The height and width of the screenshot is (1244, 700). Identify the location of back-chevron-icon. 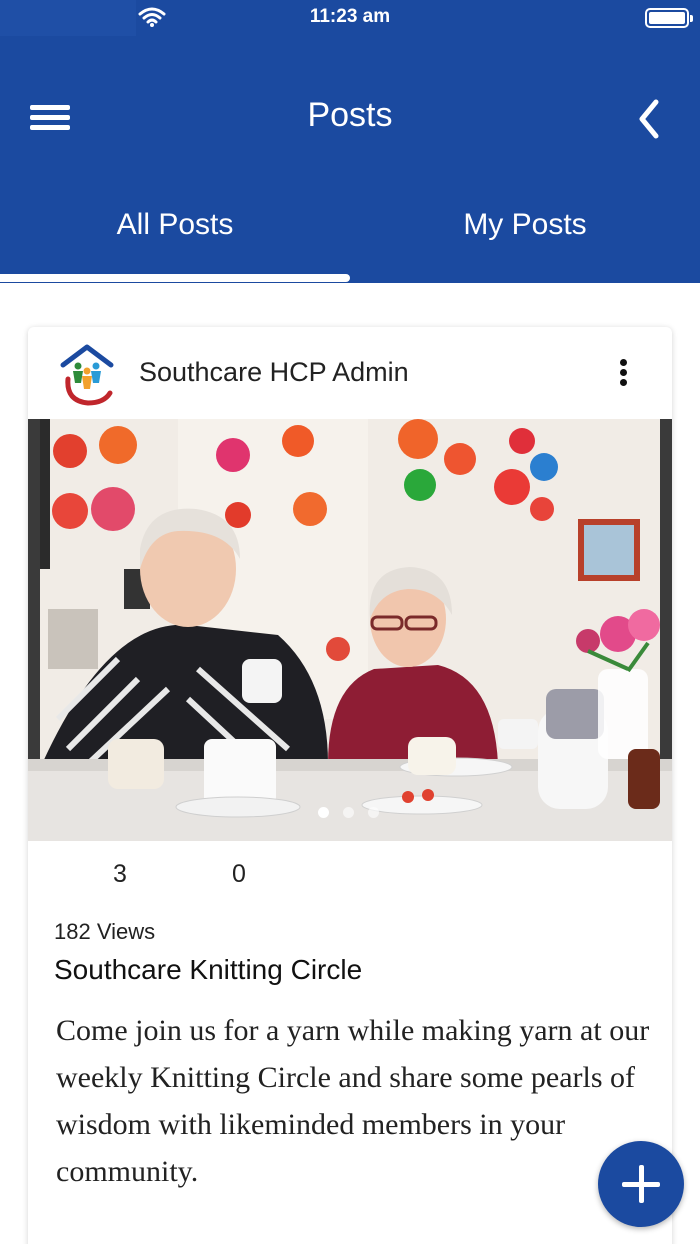
(650, 119).